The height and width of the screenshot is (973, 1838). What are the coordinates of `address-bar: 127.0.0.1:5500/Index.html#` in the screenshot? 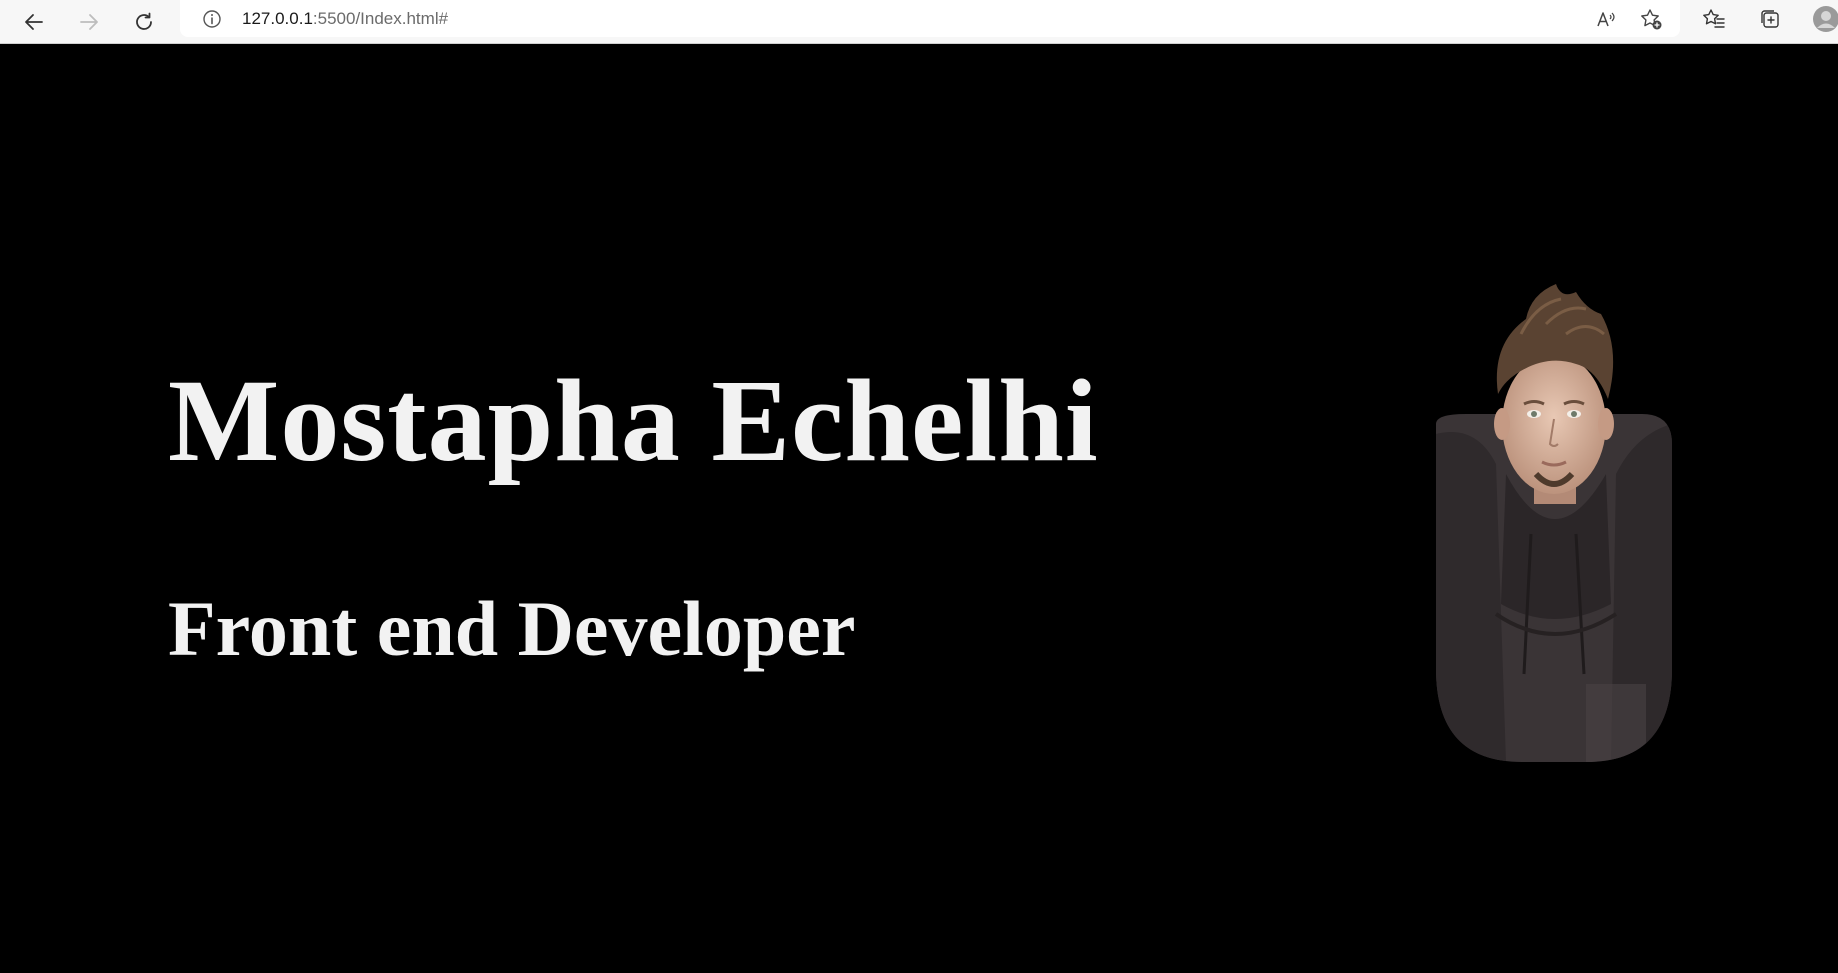 It's located at (930, 18).